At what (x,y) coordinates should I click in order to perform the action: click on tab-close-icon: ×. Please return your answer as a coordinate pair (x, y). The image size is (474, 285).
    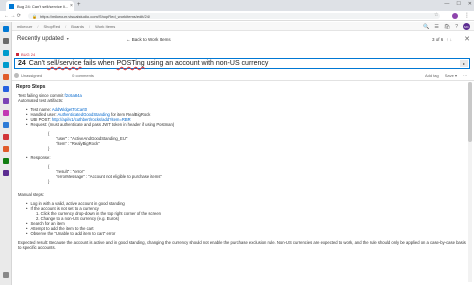
    Looking at the image, I should click on (71, 6).